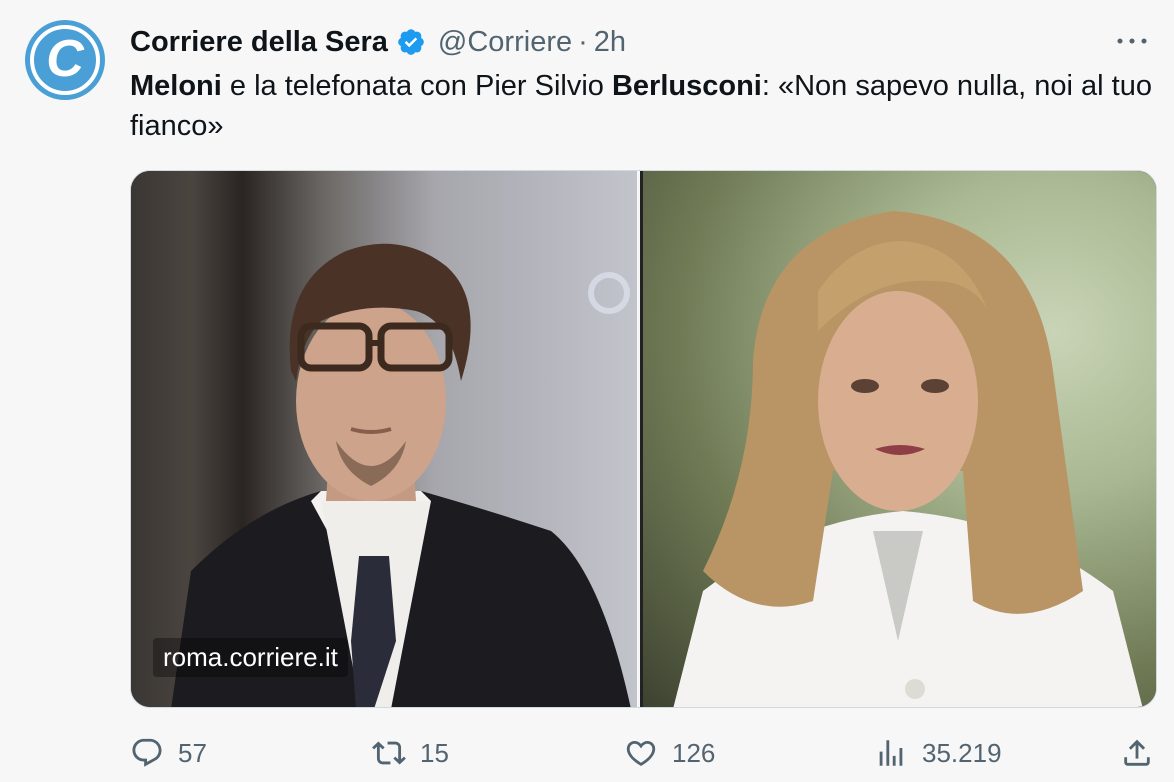  I want to click on avatar-letter: C, so click(65, 59).